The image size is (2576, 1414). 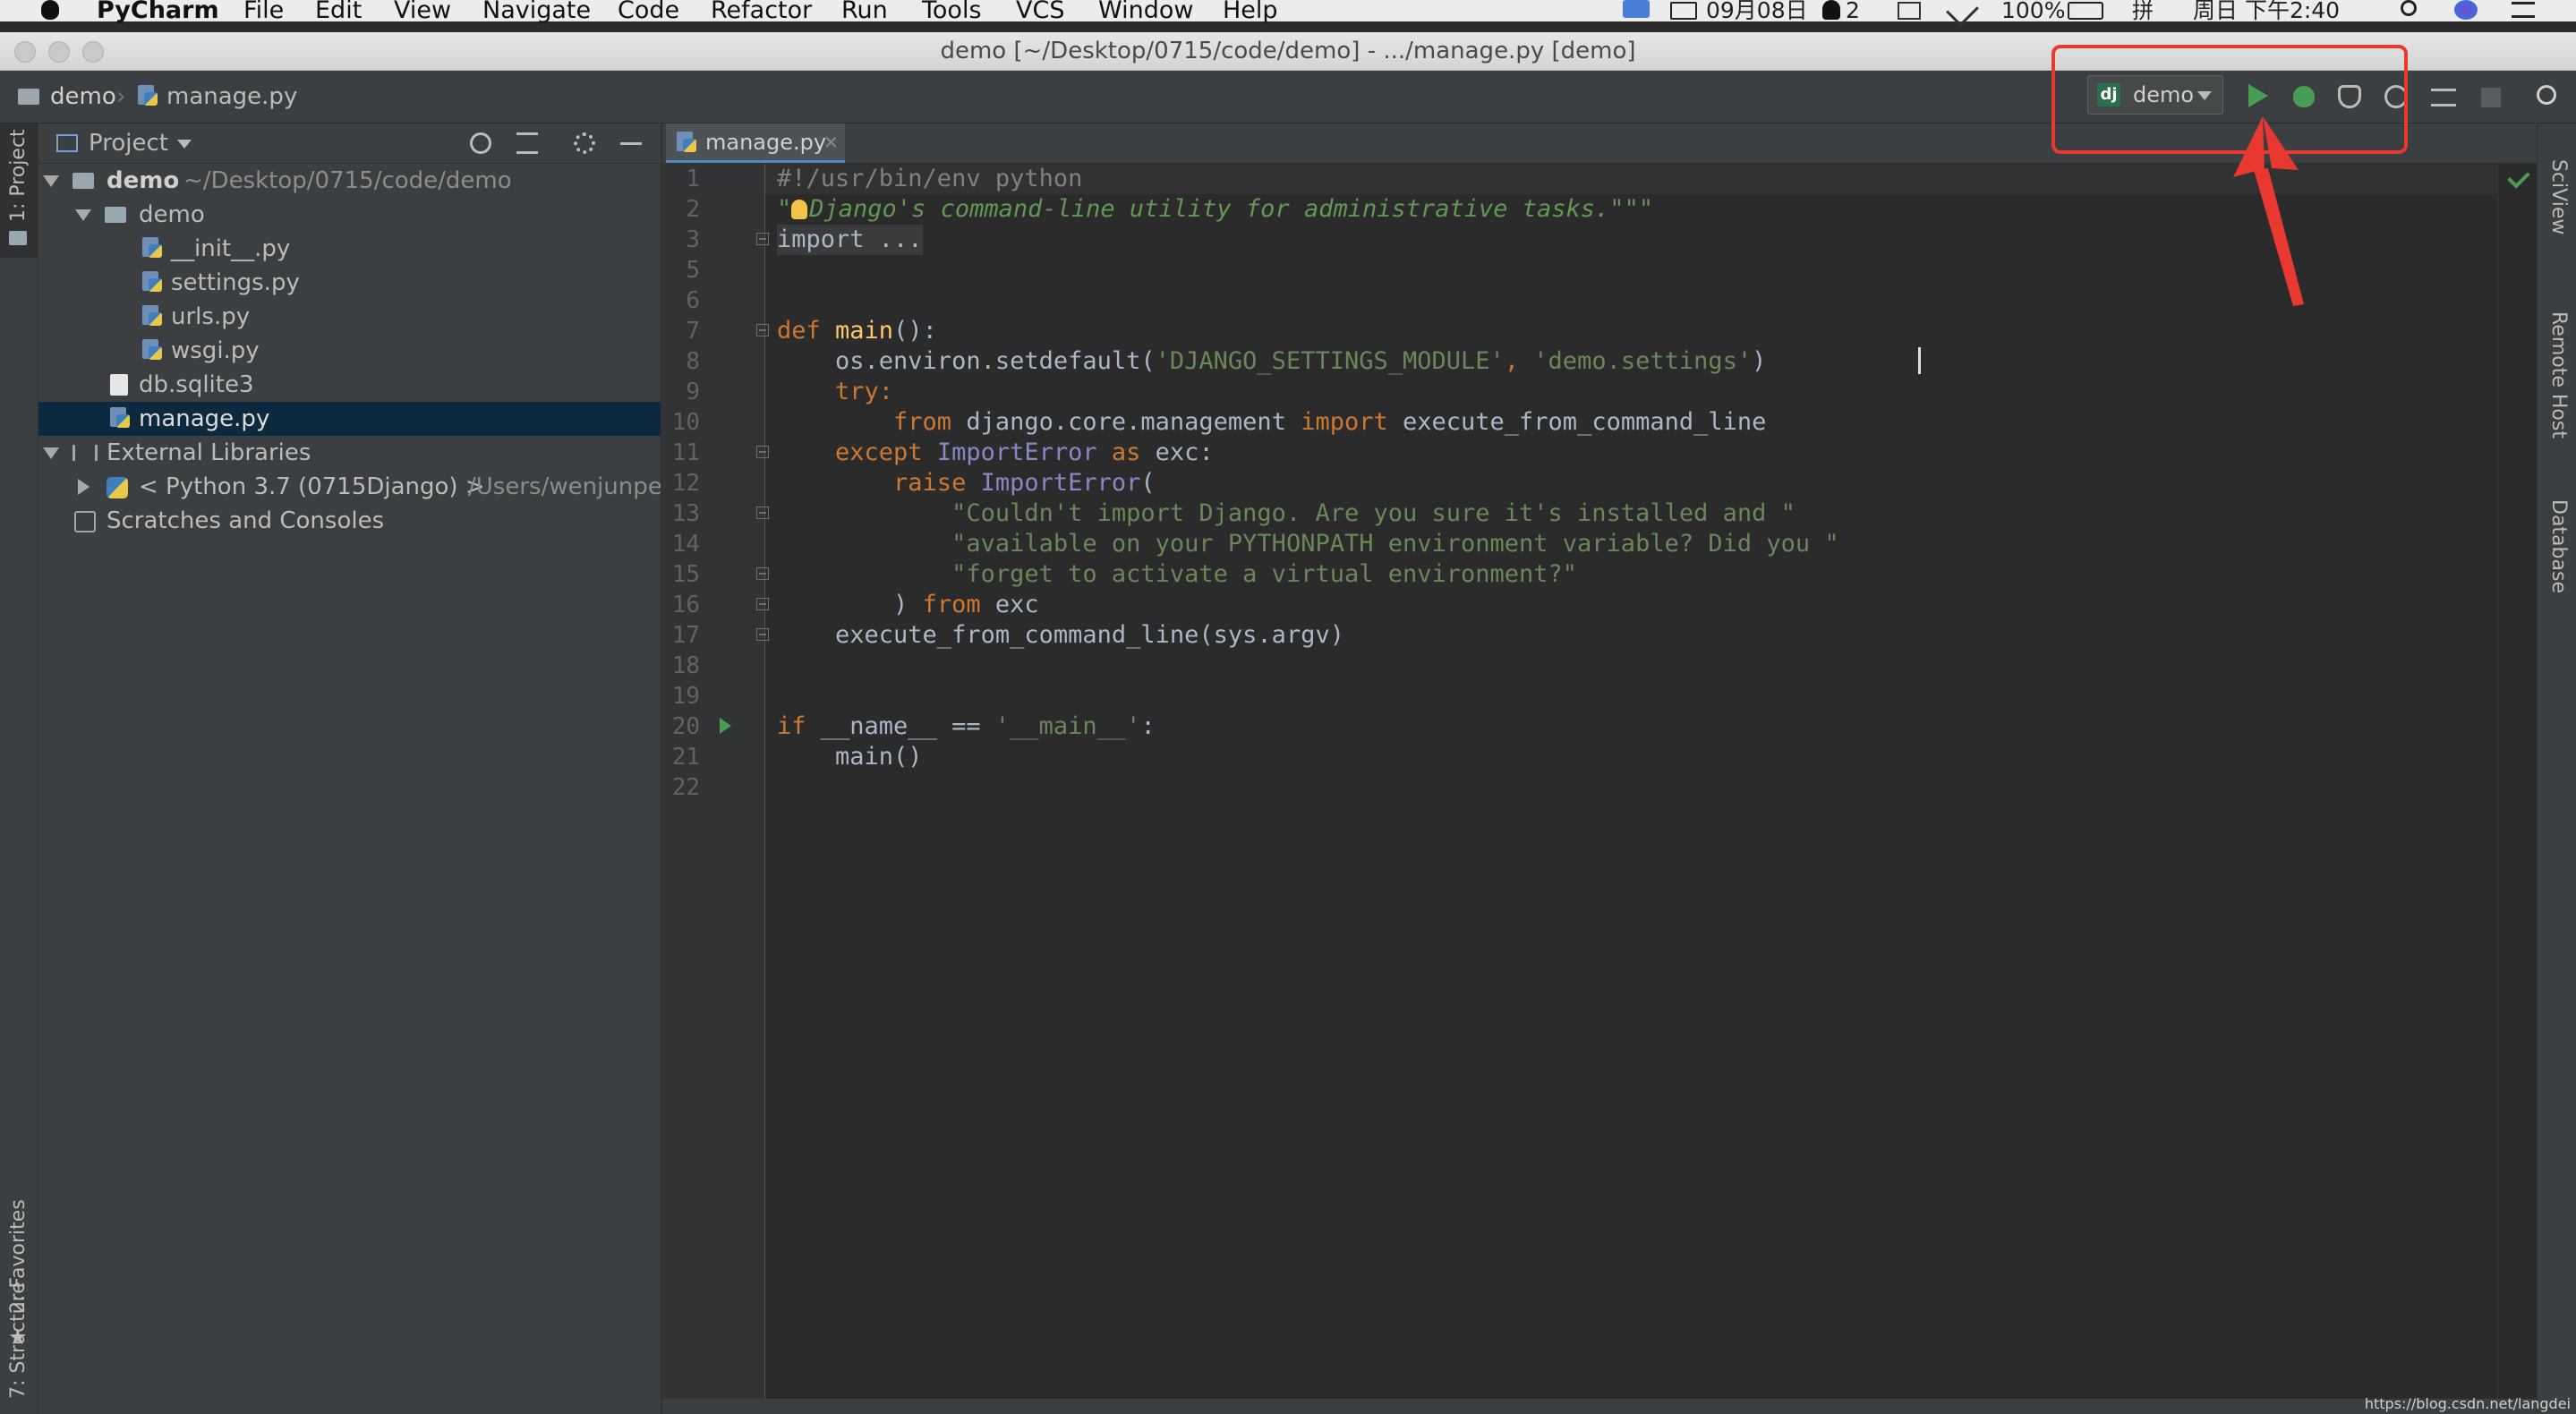 What do you see at coordinates (422, 13) in the screenshot?
I see `menu-view: View` at bounding box center [422, 13].